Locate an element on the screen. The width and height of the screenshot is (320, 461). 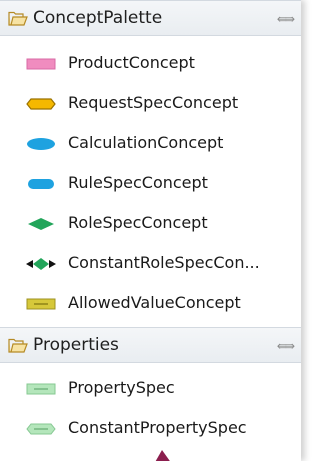
blue-rounded-rect-icon is located at coordinates (41, 184).